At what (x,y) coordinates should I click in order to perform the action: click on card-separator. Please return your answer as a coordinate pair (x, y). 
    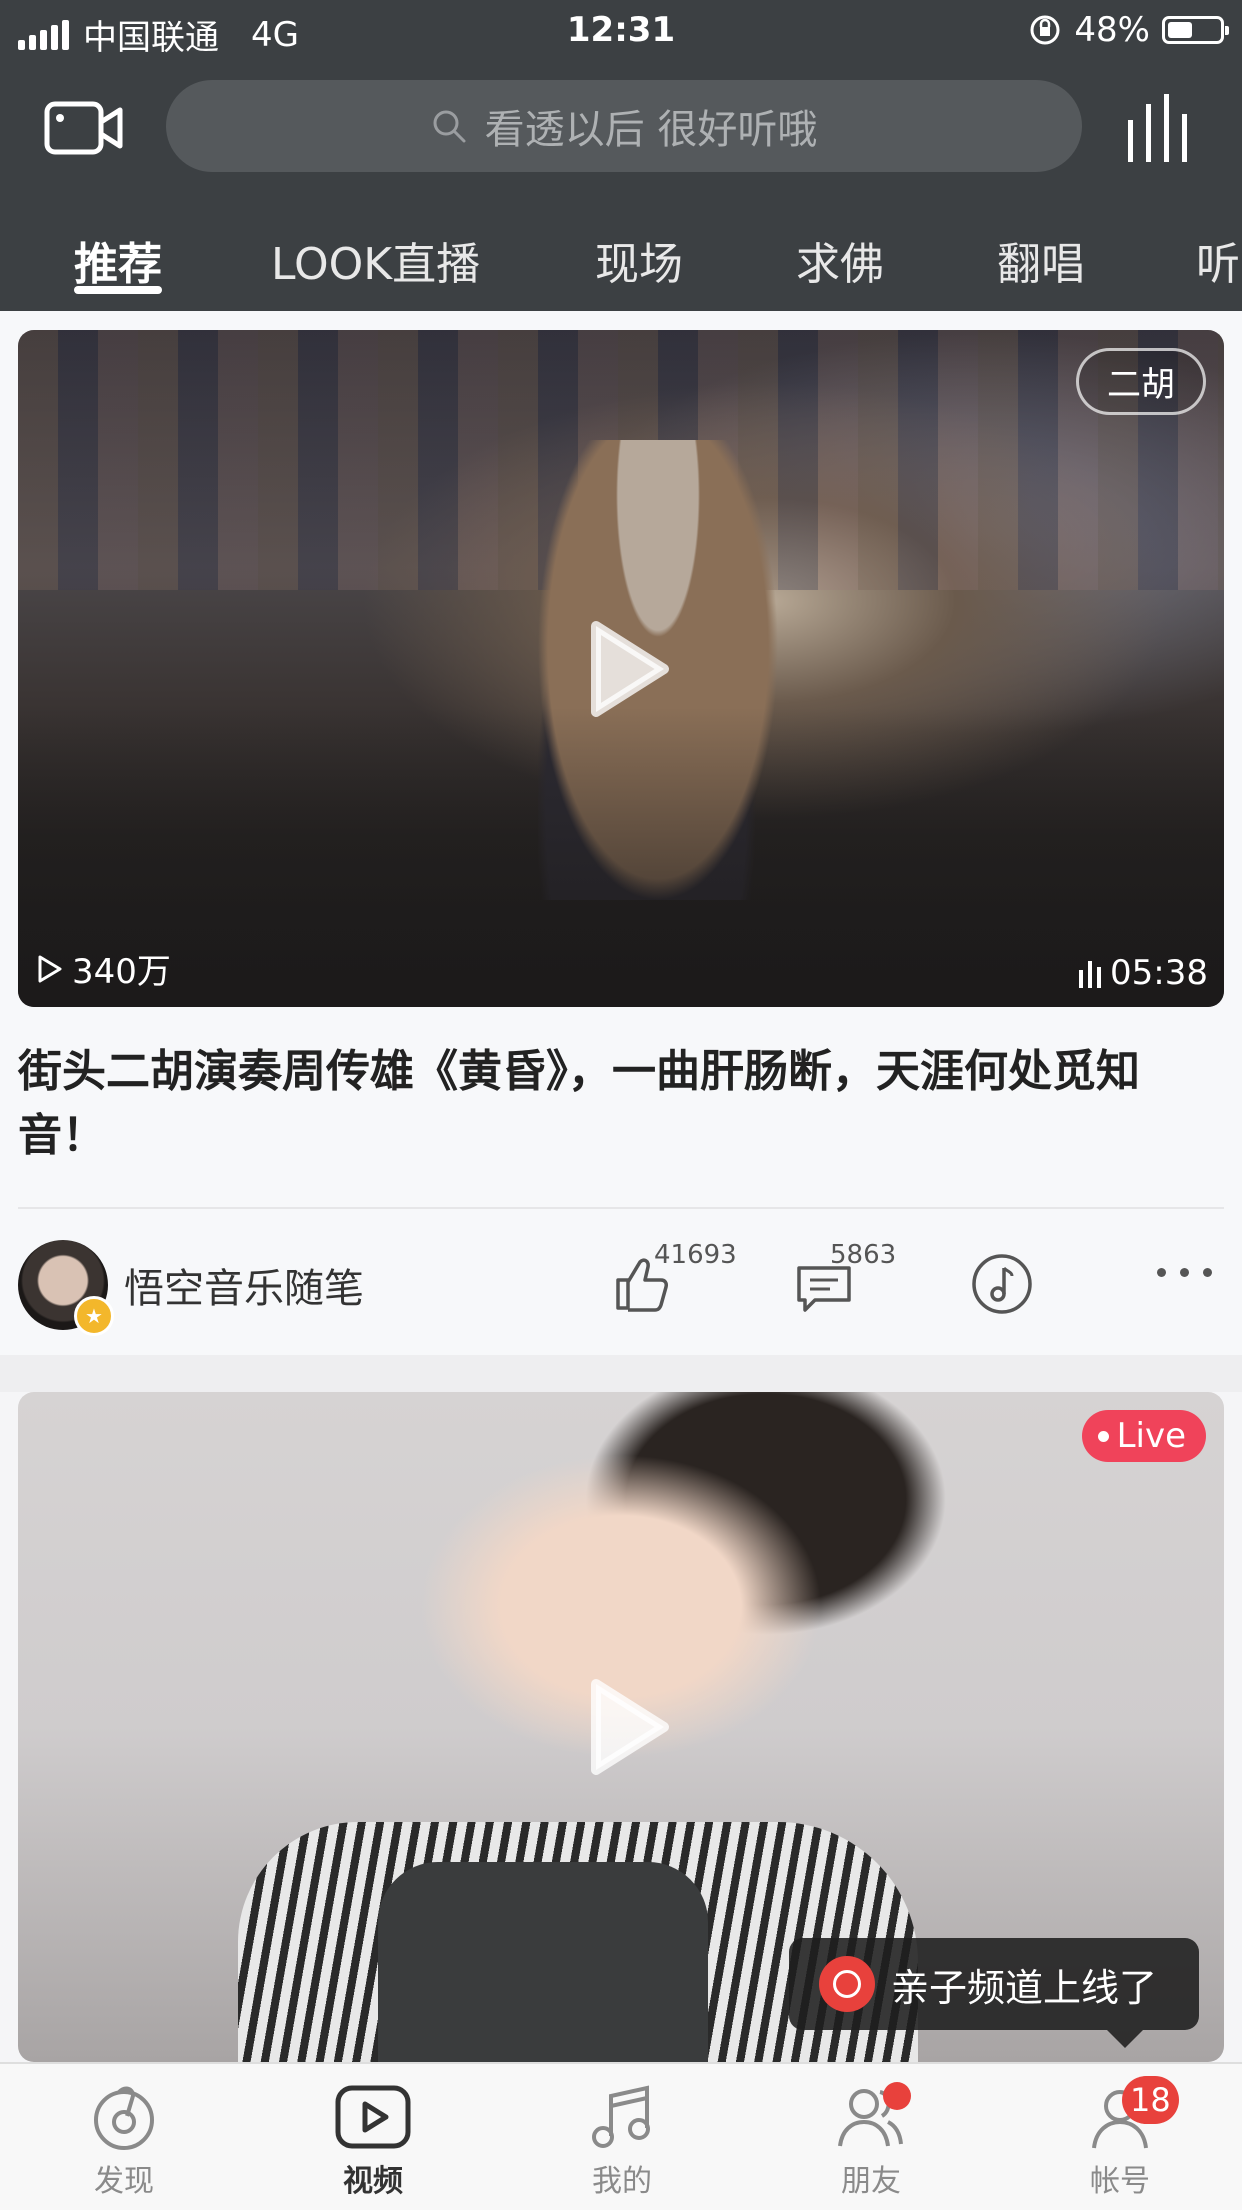
    Looking at the image, I should click on (621, 1373).